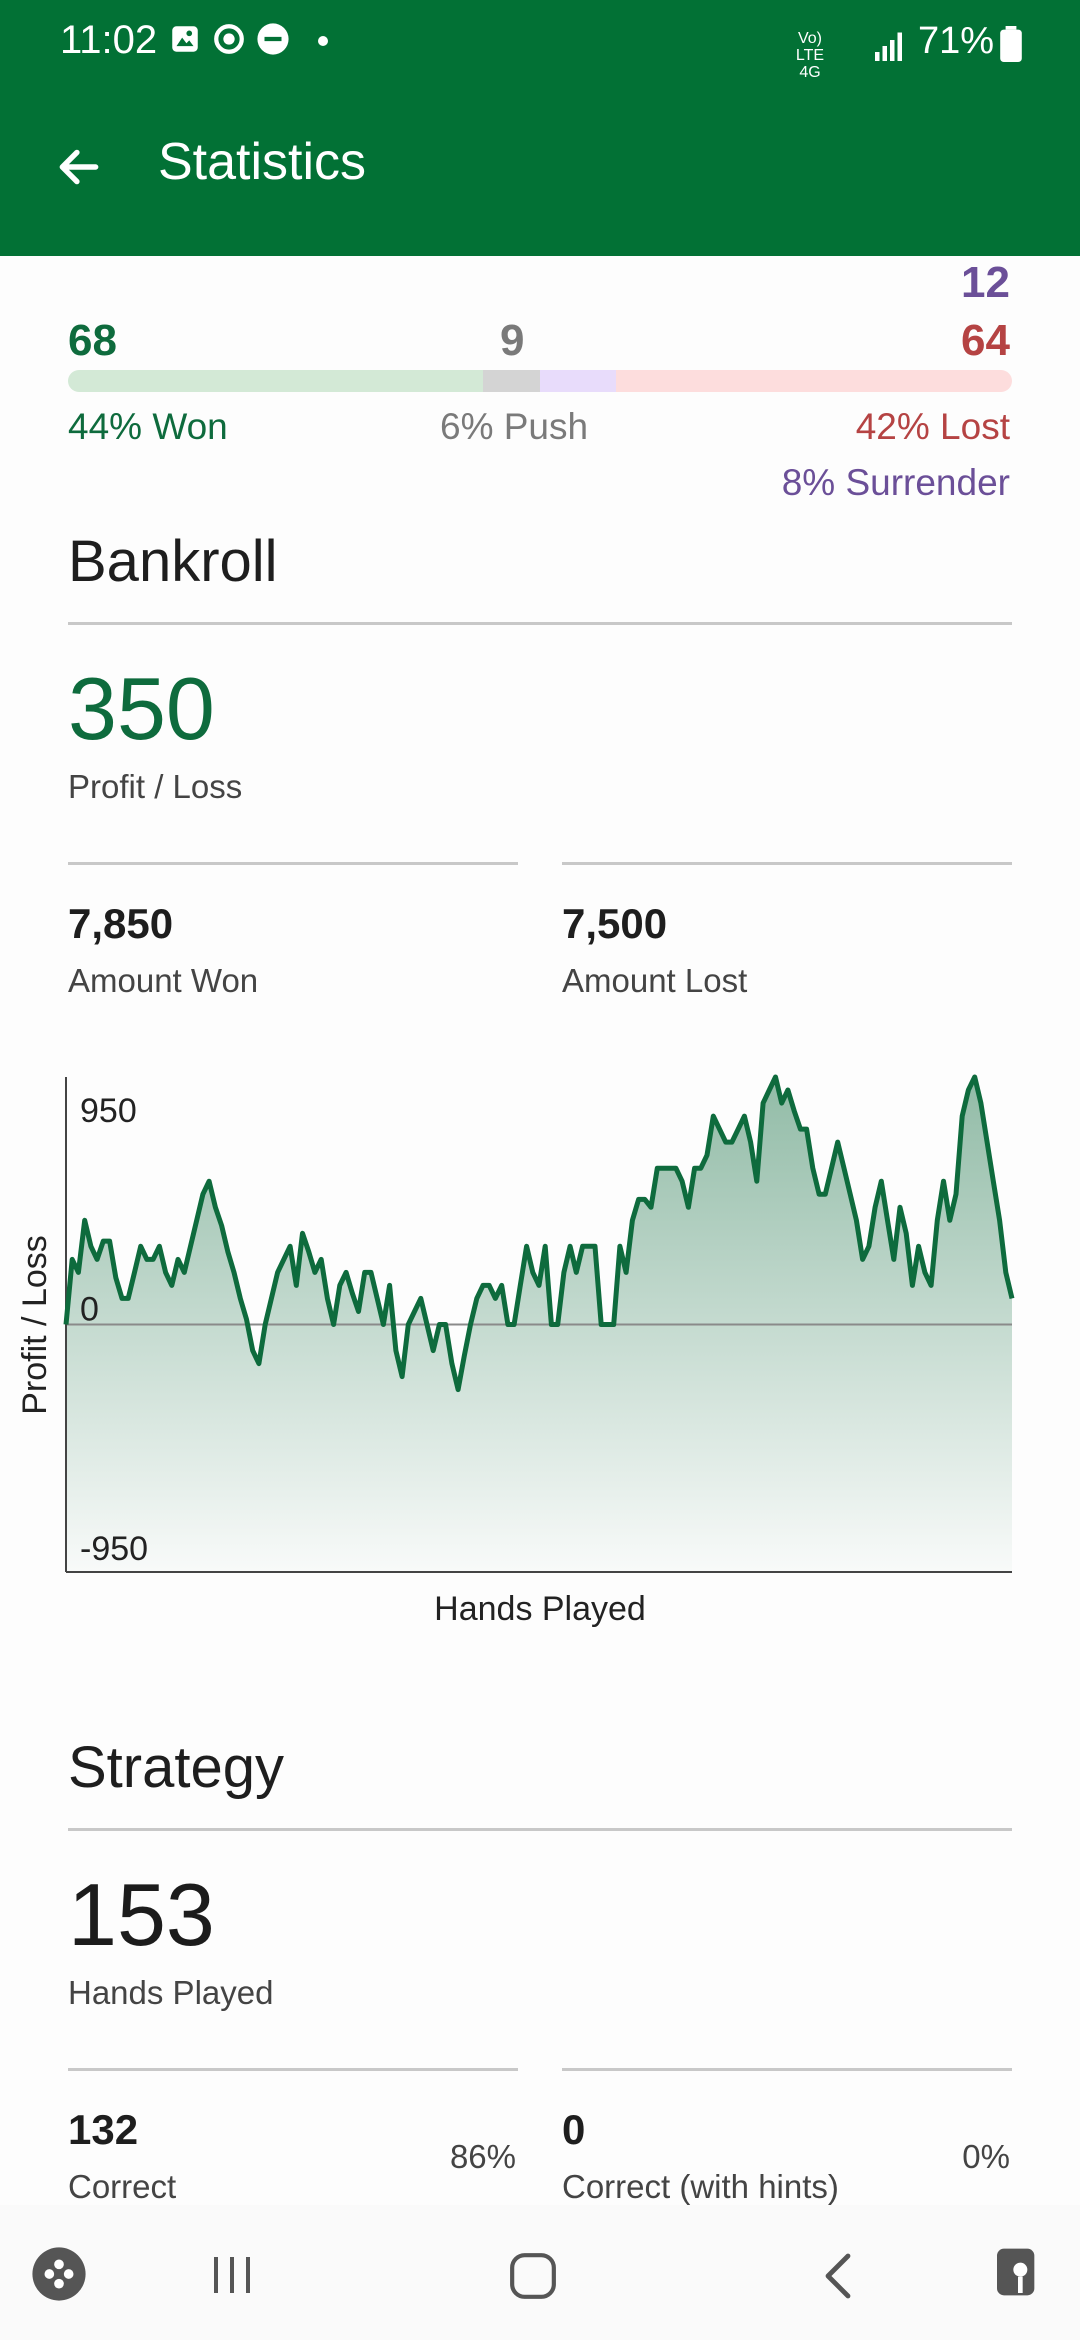 Image resolution: width=1080 pixels, height=2340 pixels. I want to click on page-title: Statistics, so click(262, 162).